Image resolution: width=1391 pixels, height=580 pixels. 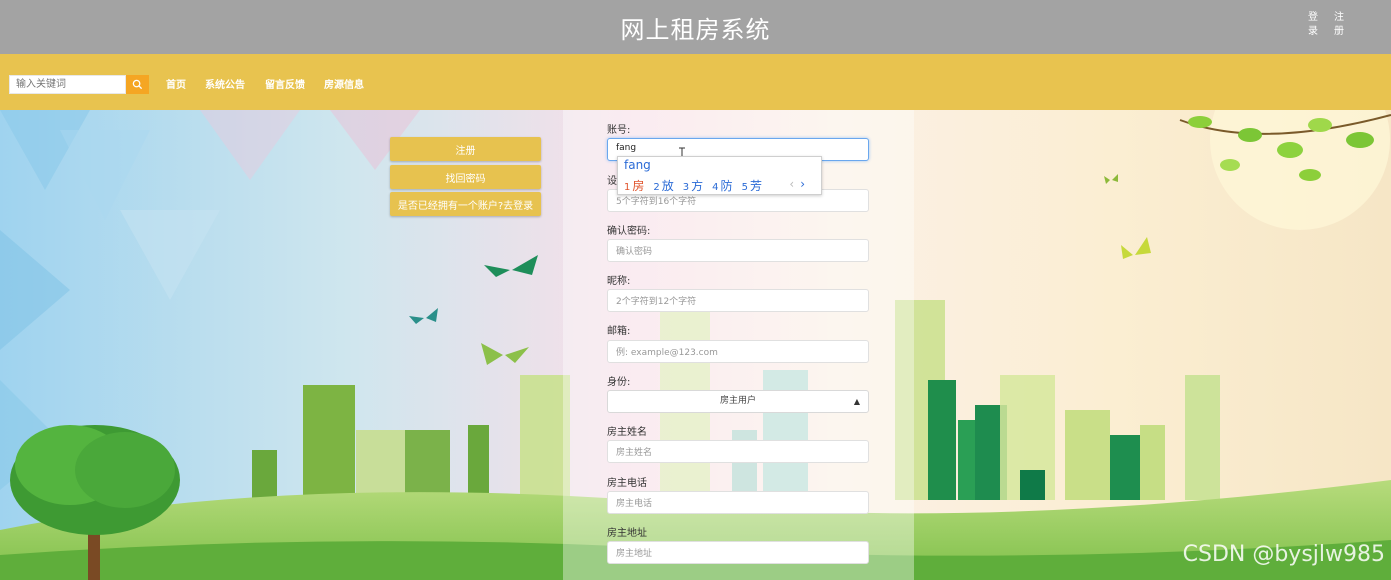 What do you see at coordinates (627, 533) in the screenshot?
I see `owner-address-label: 房主地址` at bounding box center [627, 533].